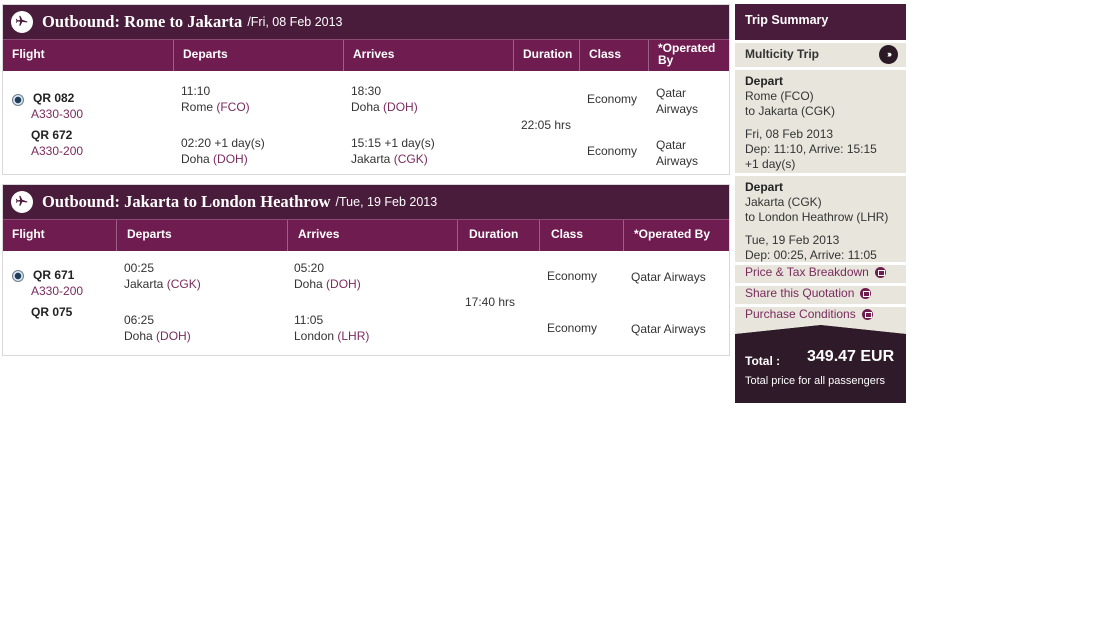 The image size is (1095, 617). What do you see at coordinates (792, 240) in the screenshot?
I see `leg-date: Tue, 19 Feb 2013` at bounding box center [792, 240].